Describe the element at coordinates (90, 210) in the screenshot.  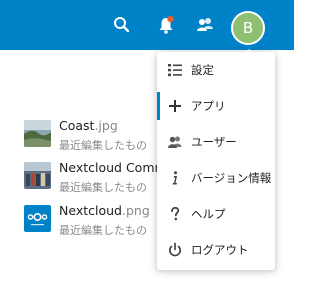
I see `file-name: Nextcloud` at that location.